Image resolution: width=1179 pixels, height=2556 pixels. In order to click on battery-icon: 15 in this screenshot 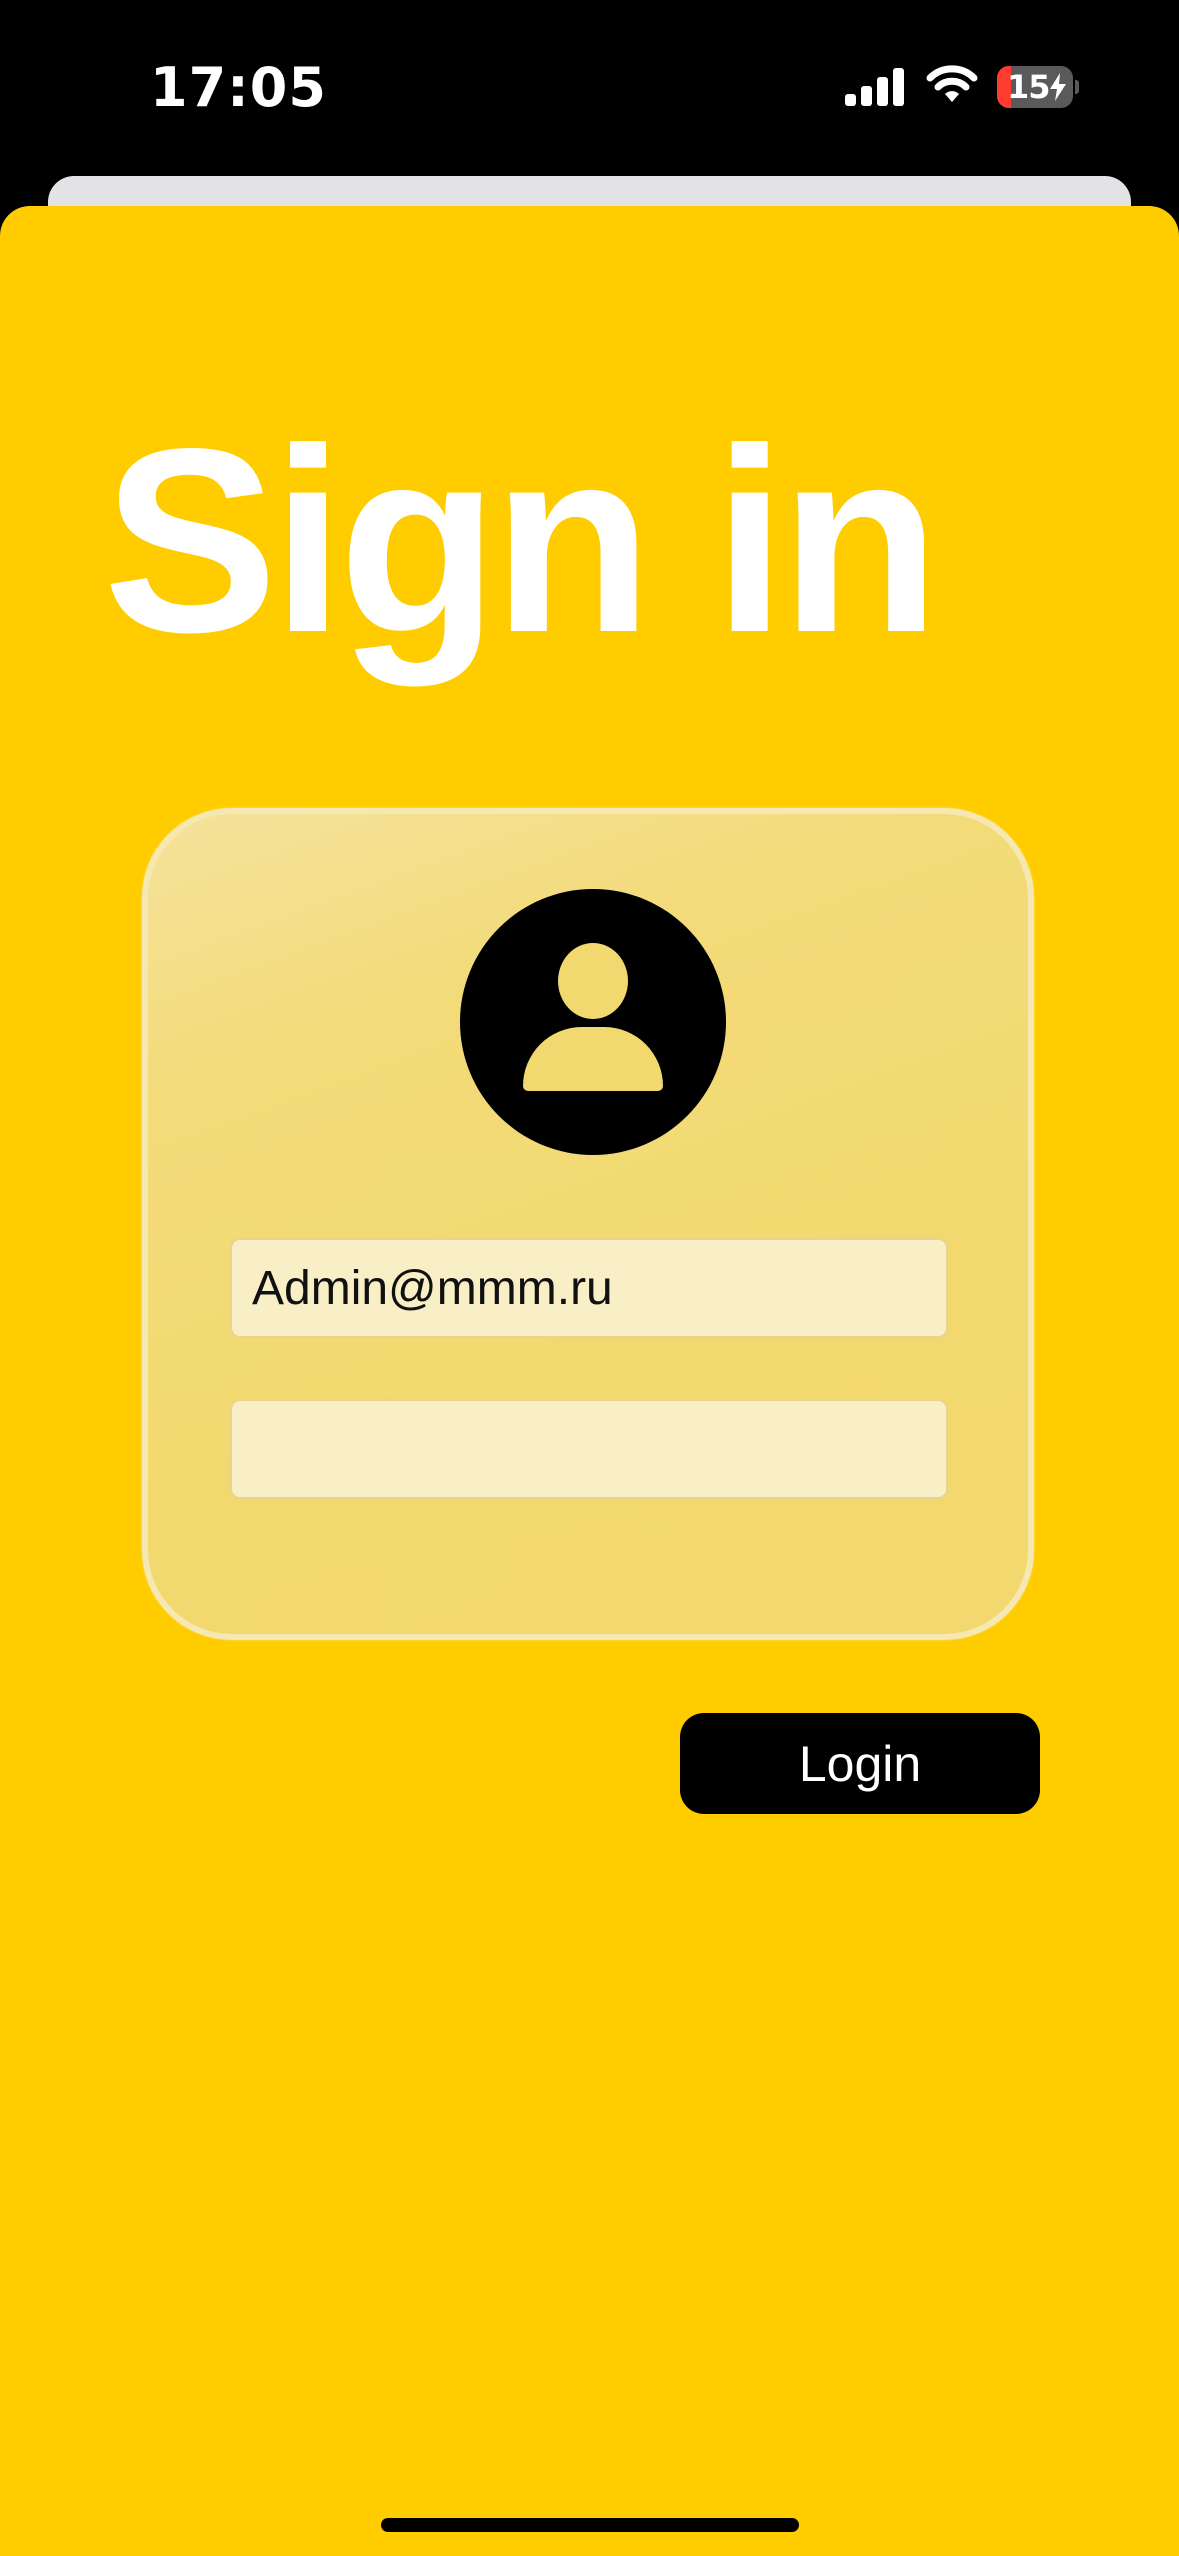, I will do `click(1038, 87)`.